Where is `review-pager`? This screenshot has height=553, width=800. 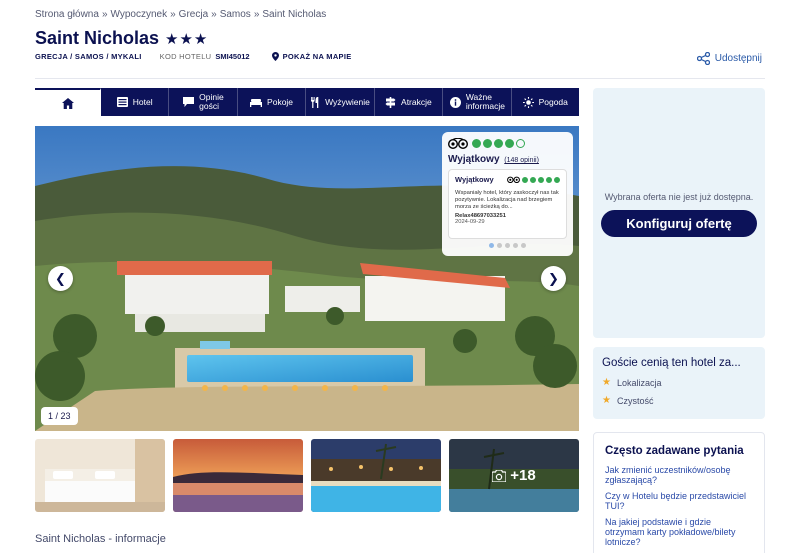
review-pager is located at coordinates (507, 245).